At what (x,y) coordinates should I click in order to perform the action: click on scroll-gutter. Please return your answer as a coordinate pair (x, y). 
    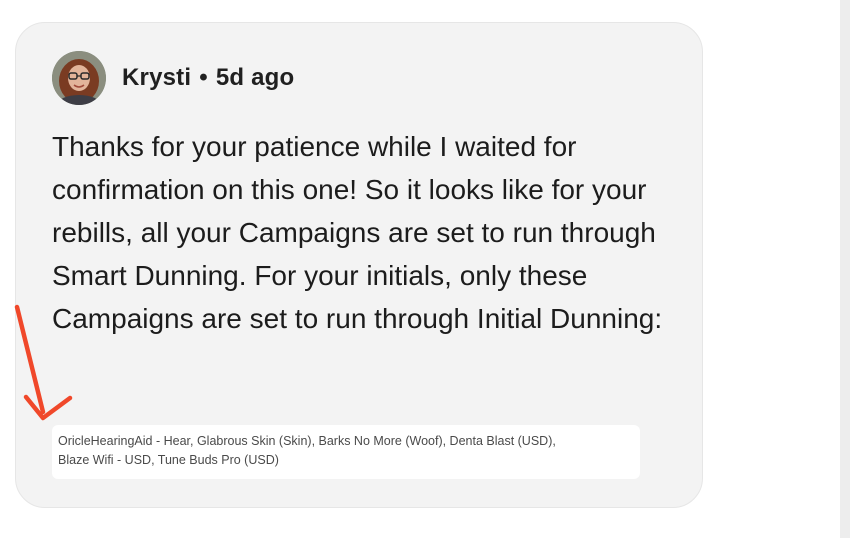
    Looking at the image, I should click on (845, 269).